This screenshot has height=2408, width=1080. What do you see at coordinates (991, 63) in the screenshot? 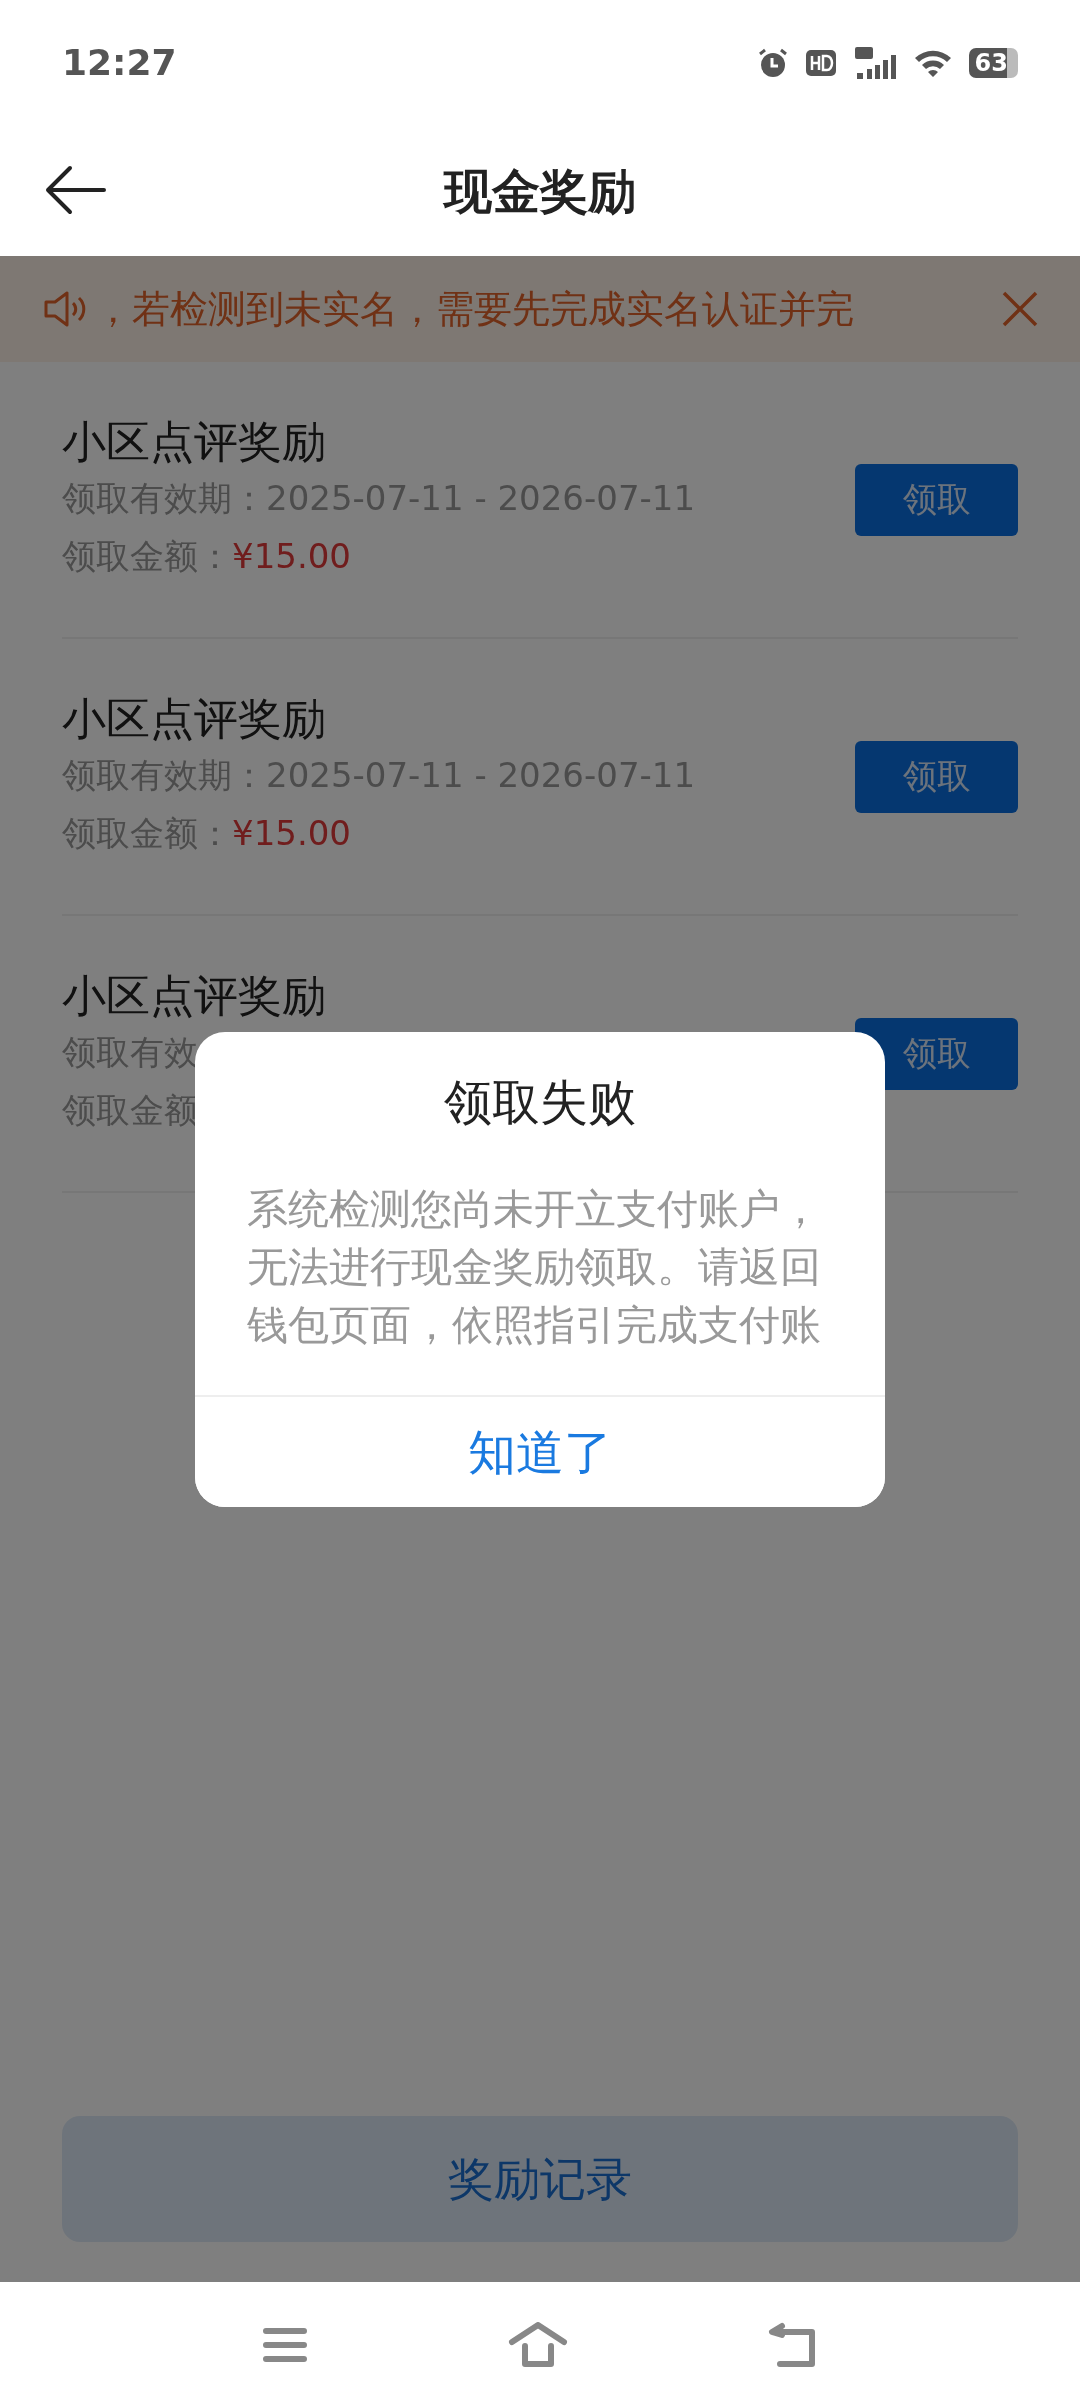
I see `battery-level: 63` at bounding box center [991, 63].